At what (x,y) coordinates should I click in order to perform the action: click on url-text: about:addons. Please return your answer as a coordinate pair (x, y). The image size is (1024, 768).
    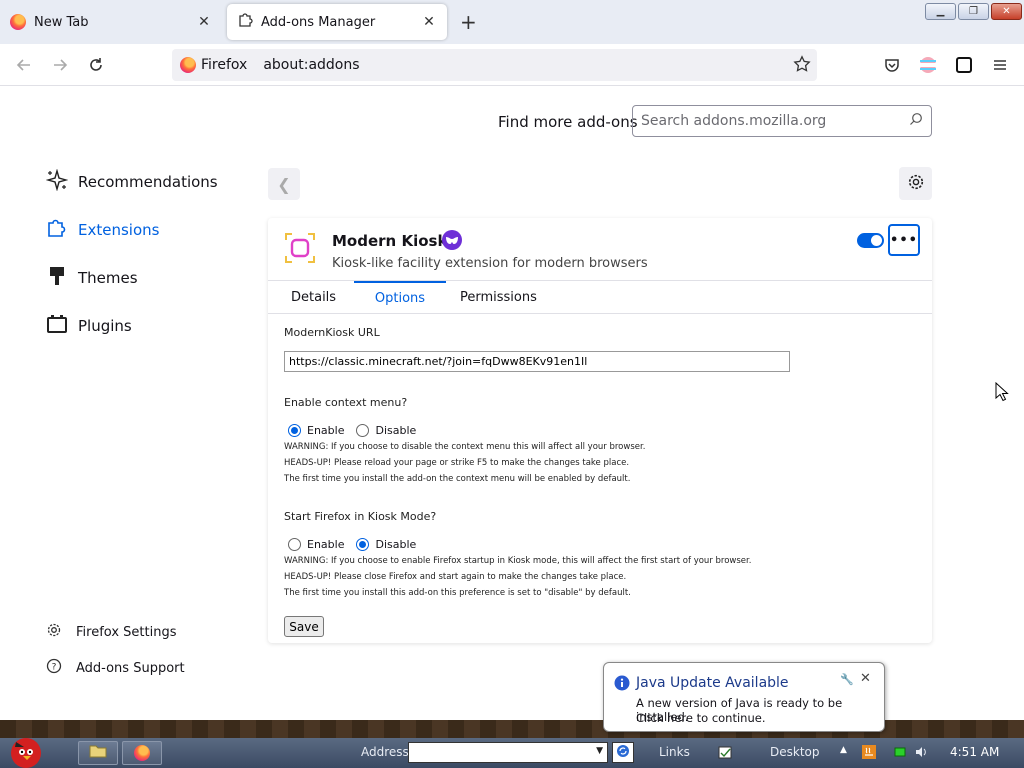
    Looking at the image, I should click on (311, 65).